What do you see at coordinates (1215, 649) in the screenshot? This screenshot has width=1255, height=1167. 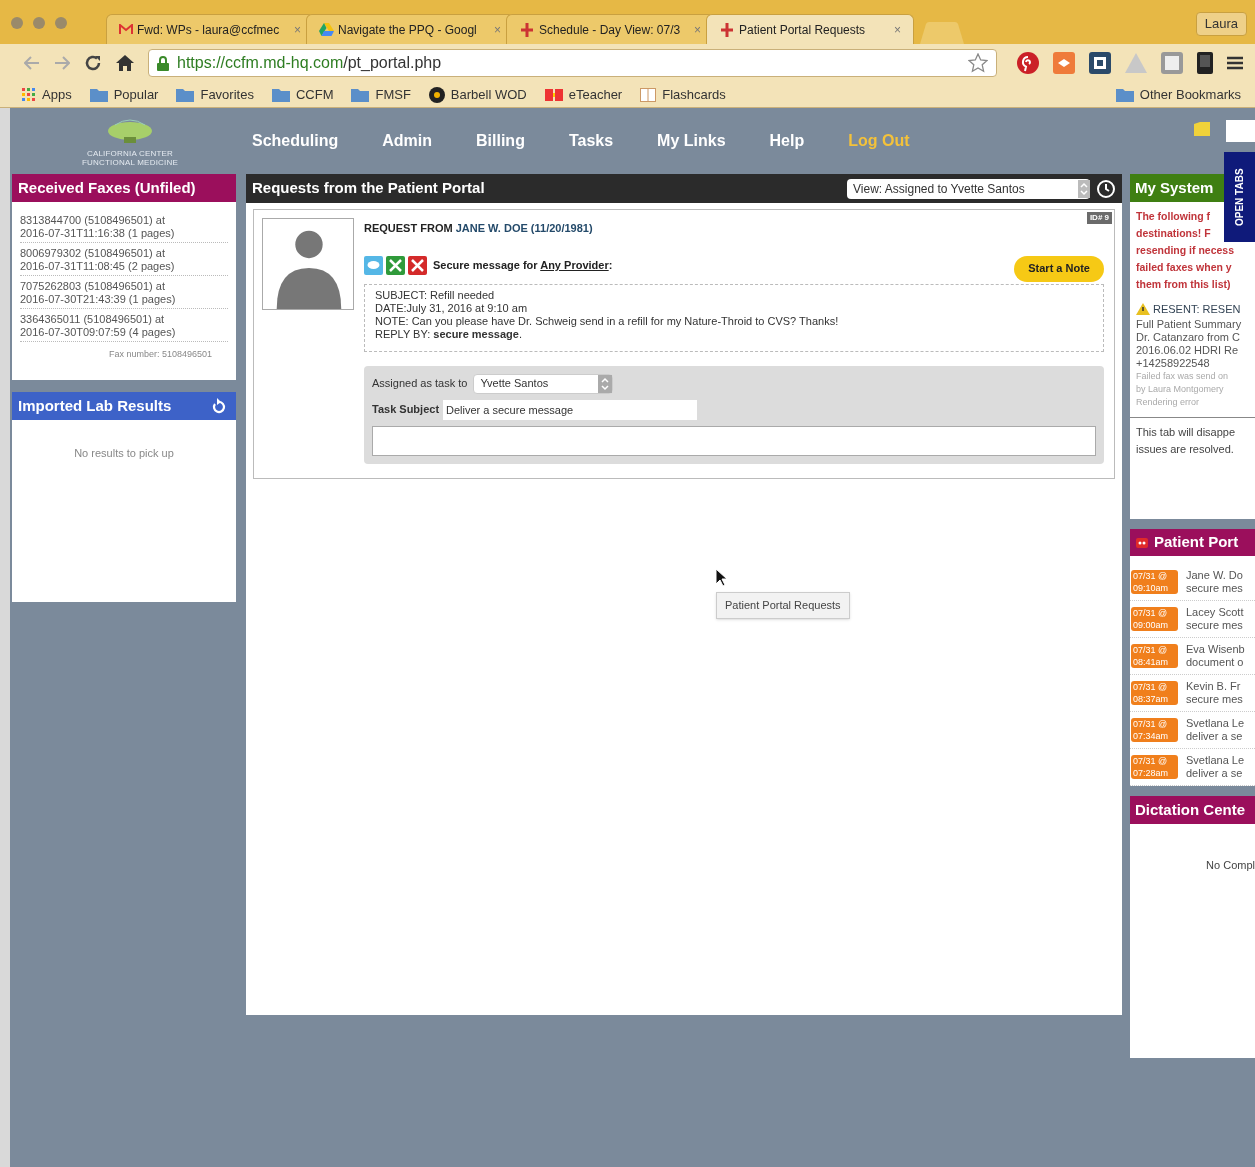 I see `patient-name: Eva Wisenb` at bounding box center [1215, 649].